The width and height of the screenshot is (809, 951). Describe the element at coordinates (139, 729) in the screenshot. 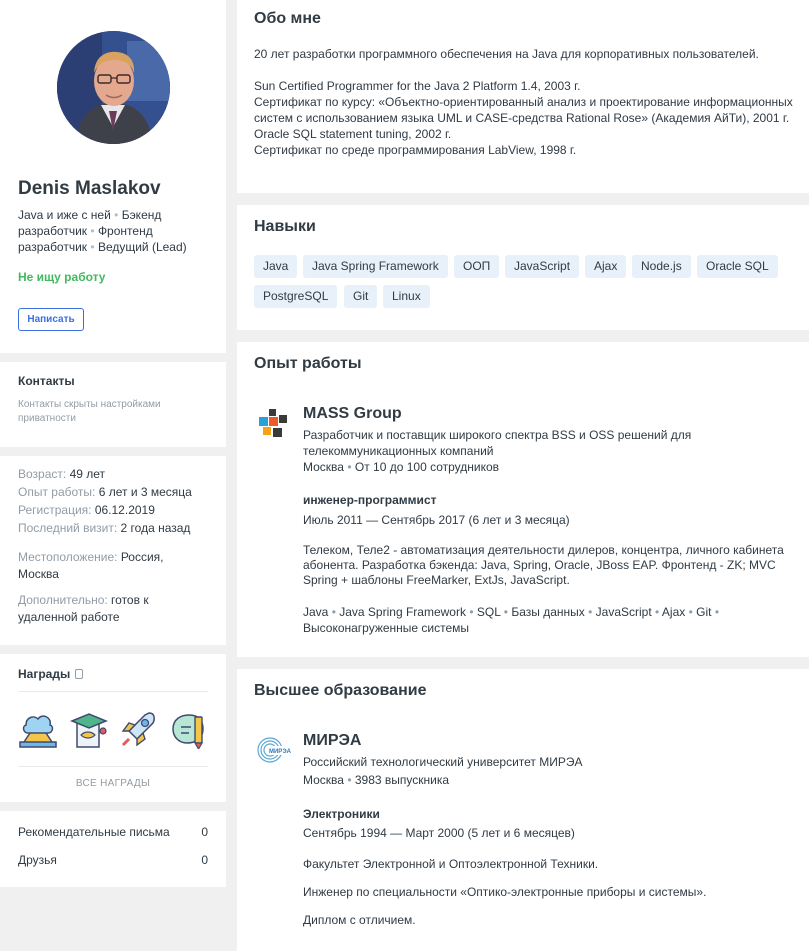

I see `rocket-award-icon` at that location.